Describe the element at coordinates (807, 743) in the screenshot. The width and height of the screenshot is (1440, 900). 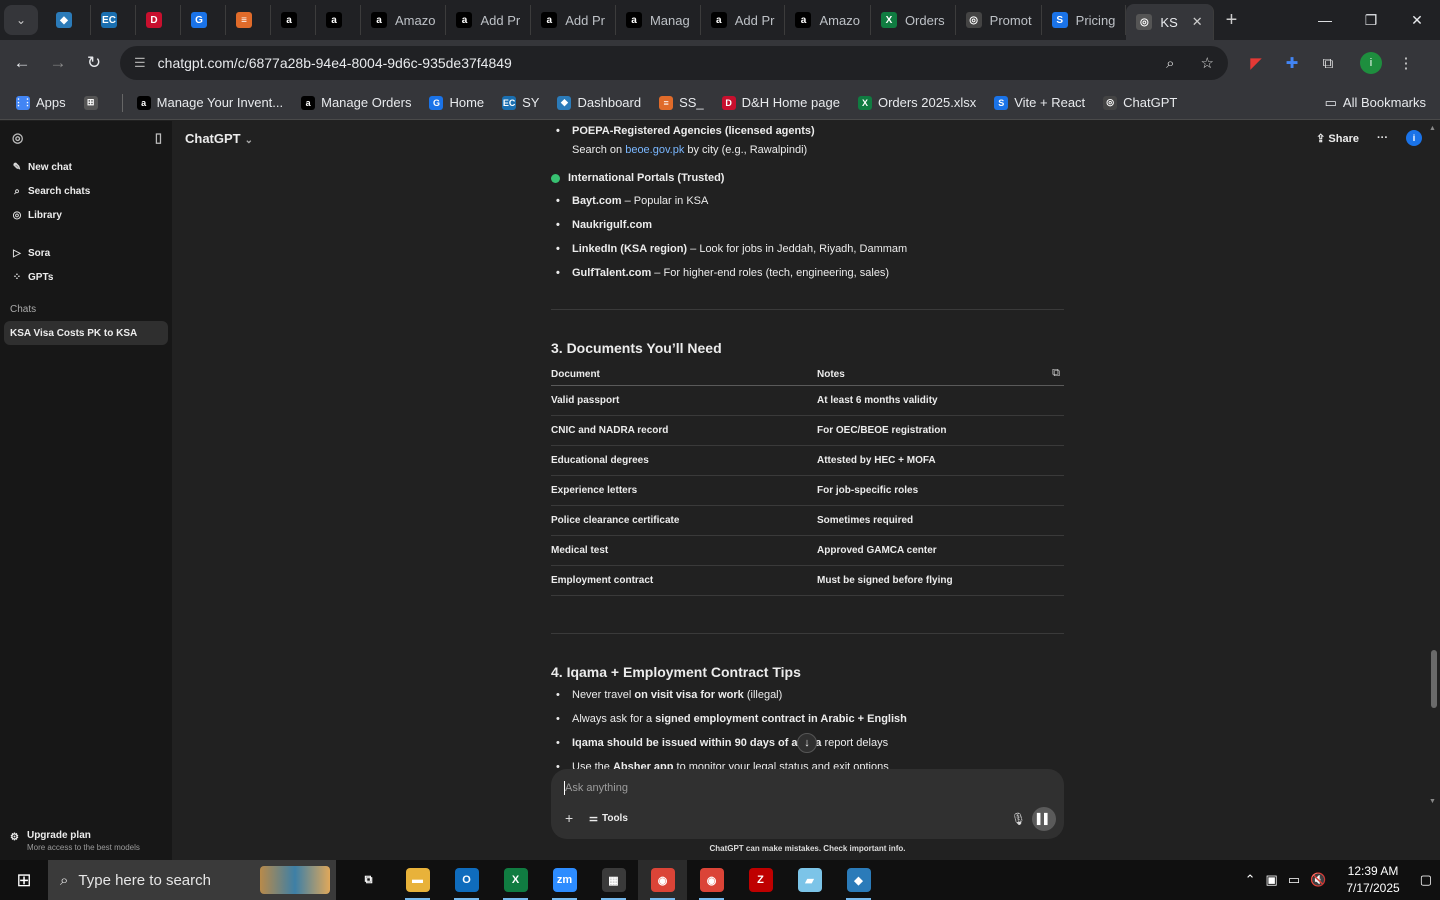
I see `scroll-down-button: ↓` at that location.